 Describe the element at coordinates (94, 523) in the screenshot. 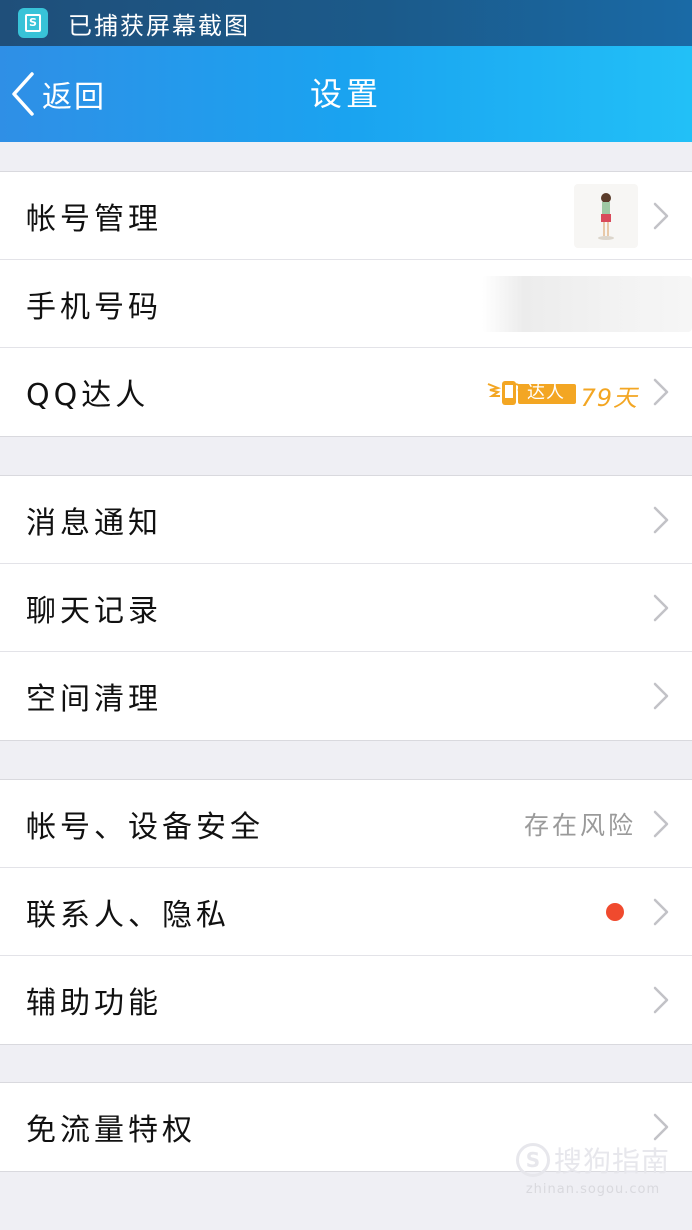

I see `row-label: 消息通知` at that location.